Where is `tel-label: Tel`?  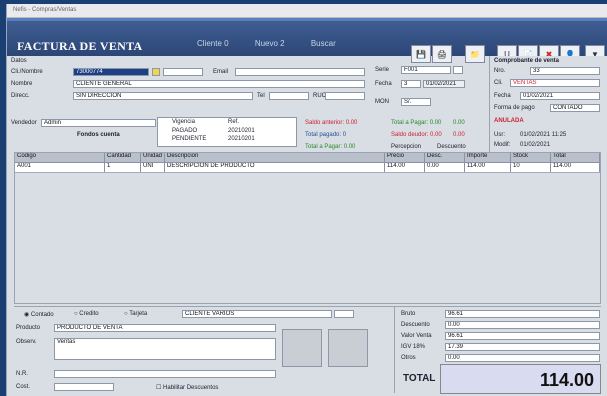 tel-label: Tel is located at coordinates (261, 96).